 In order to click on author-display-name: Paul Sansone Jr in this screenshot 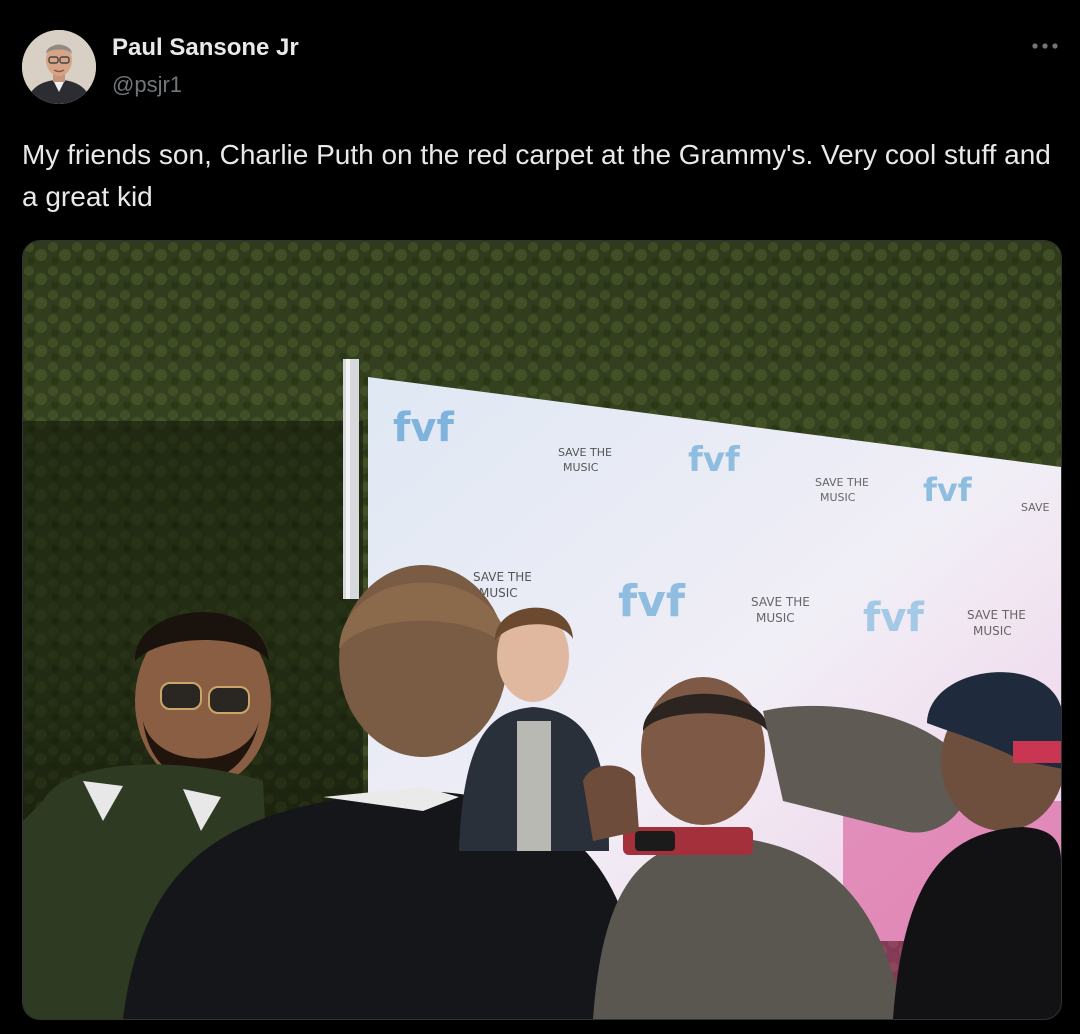, I will do `click(205, 48)`.